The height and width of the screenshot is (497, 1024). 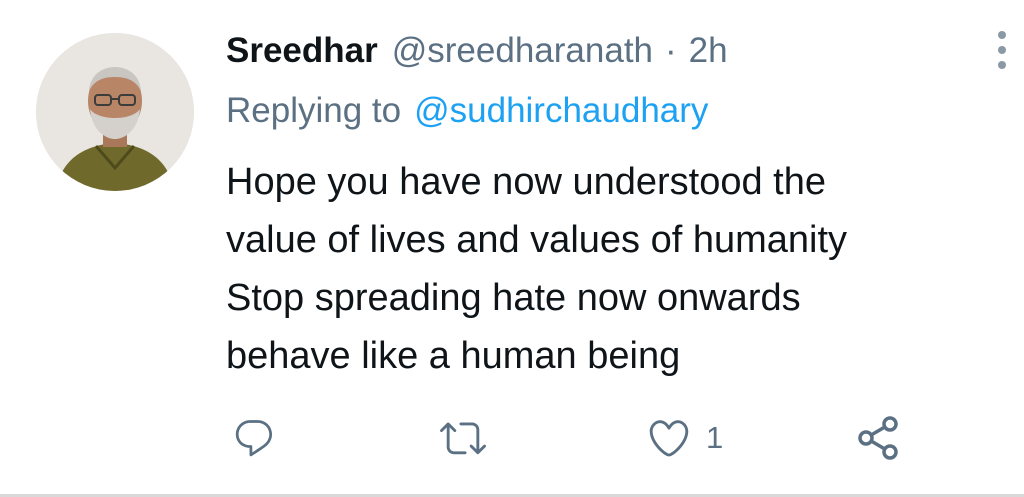 I want to click on replying-to-label: Replying to, so click(x=314, y=110).